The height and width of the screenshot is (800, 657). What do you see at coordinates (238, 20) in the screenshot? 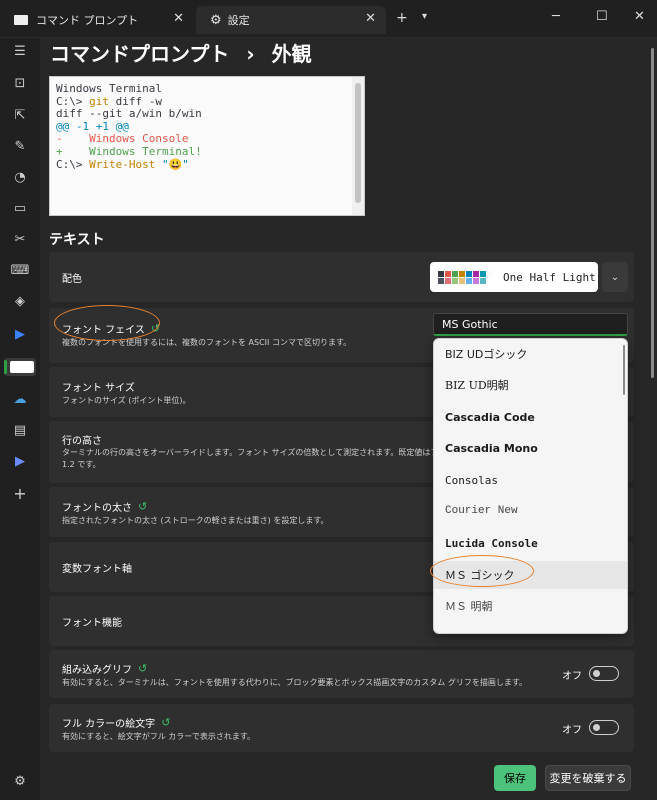
I see `tab-label: 設定` at bounding box center [238, 20].